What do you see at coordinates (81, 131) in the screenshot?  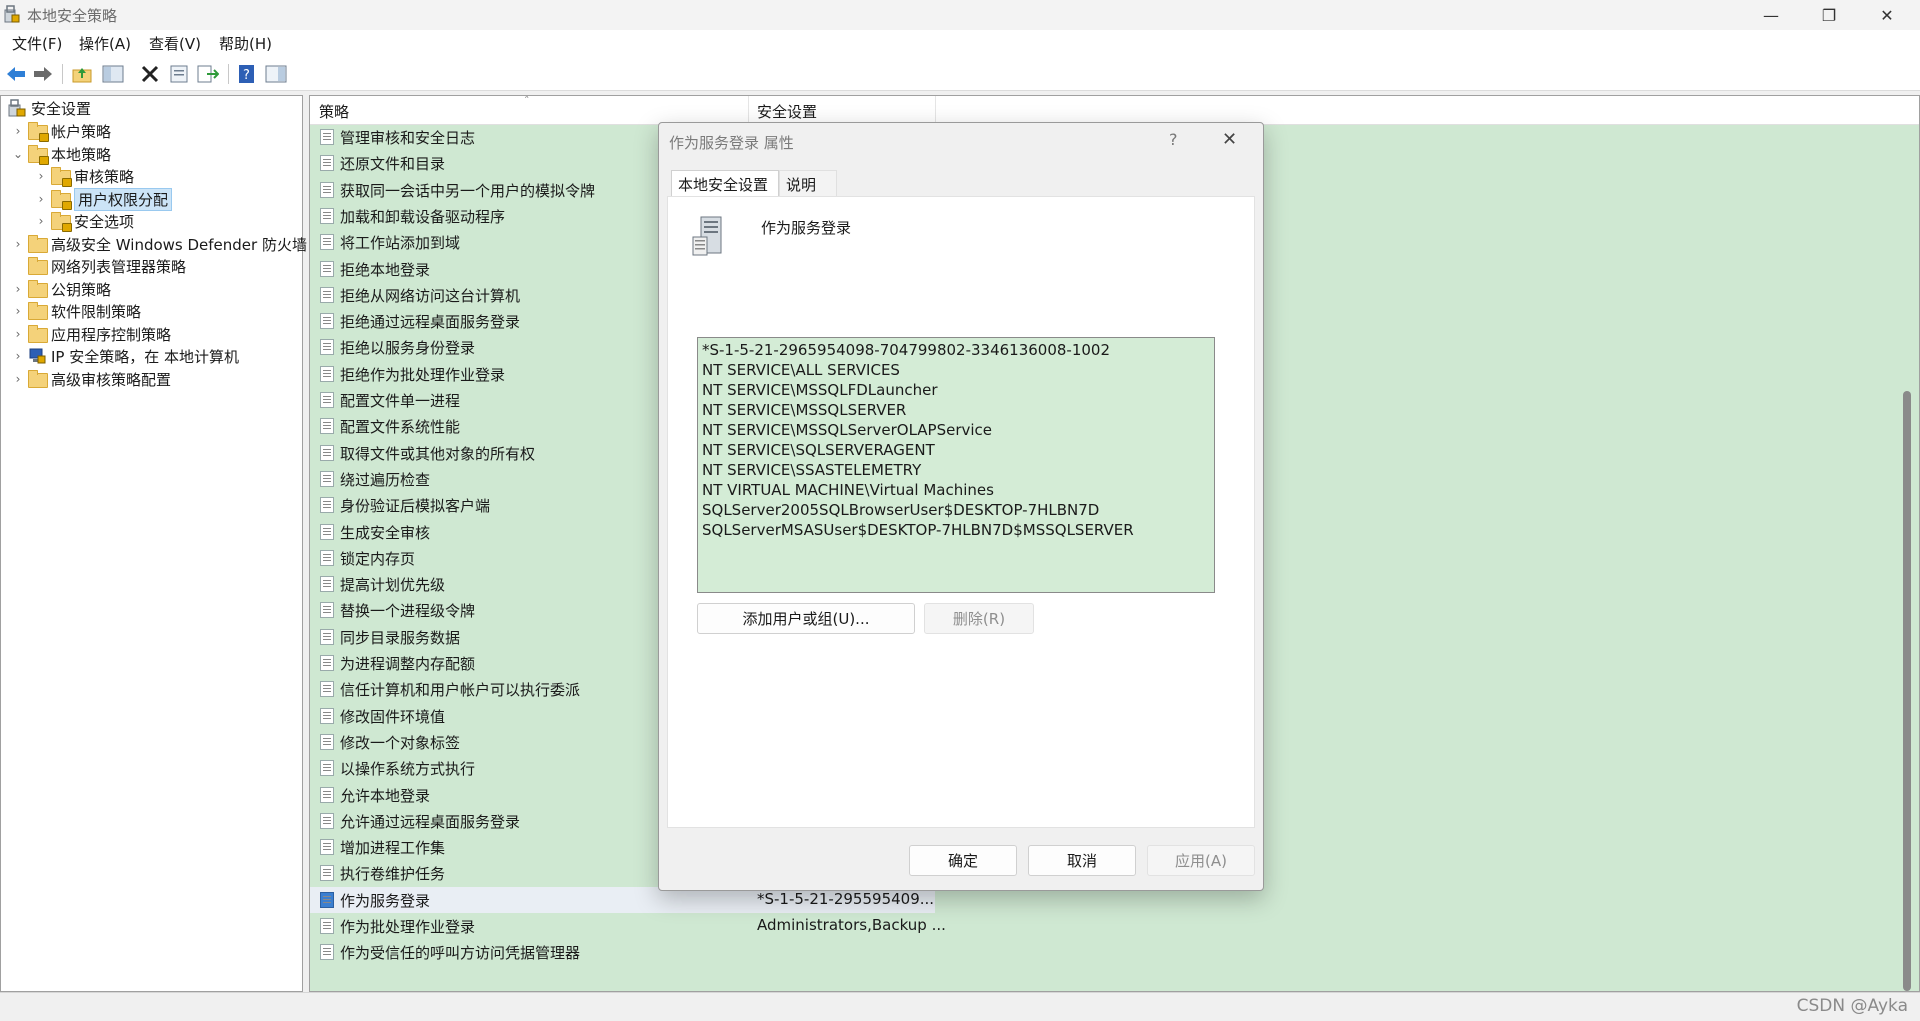 I see `tree-item-label: 帐户策略` at bounding box center [81, 131].